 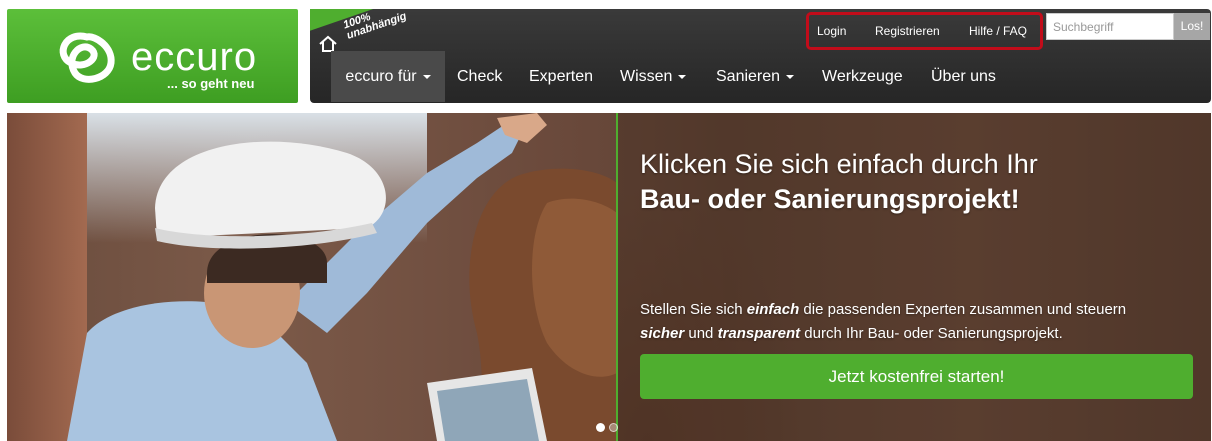 What do you see at coordinates (381, 76) in the screenshot?
I see `nav-label: eccuro für` at bounding box center [381, 76].